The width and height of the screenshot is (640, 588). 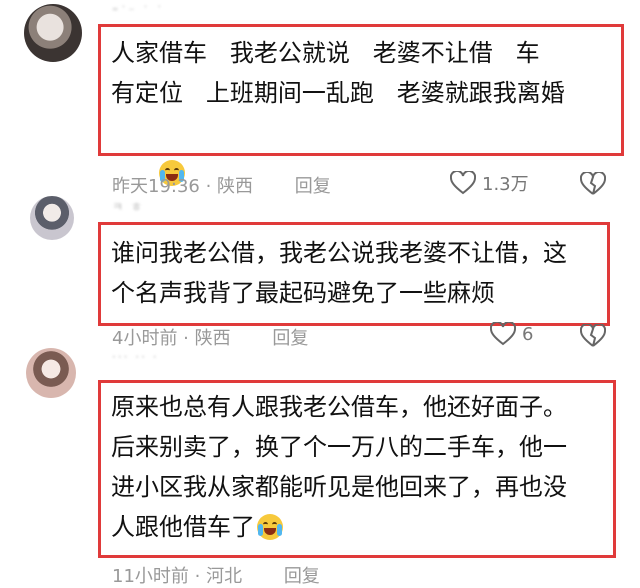 I want to click on username: ⁼˙⁻ ˙ ˙, so click(x=147, y=13).